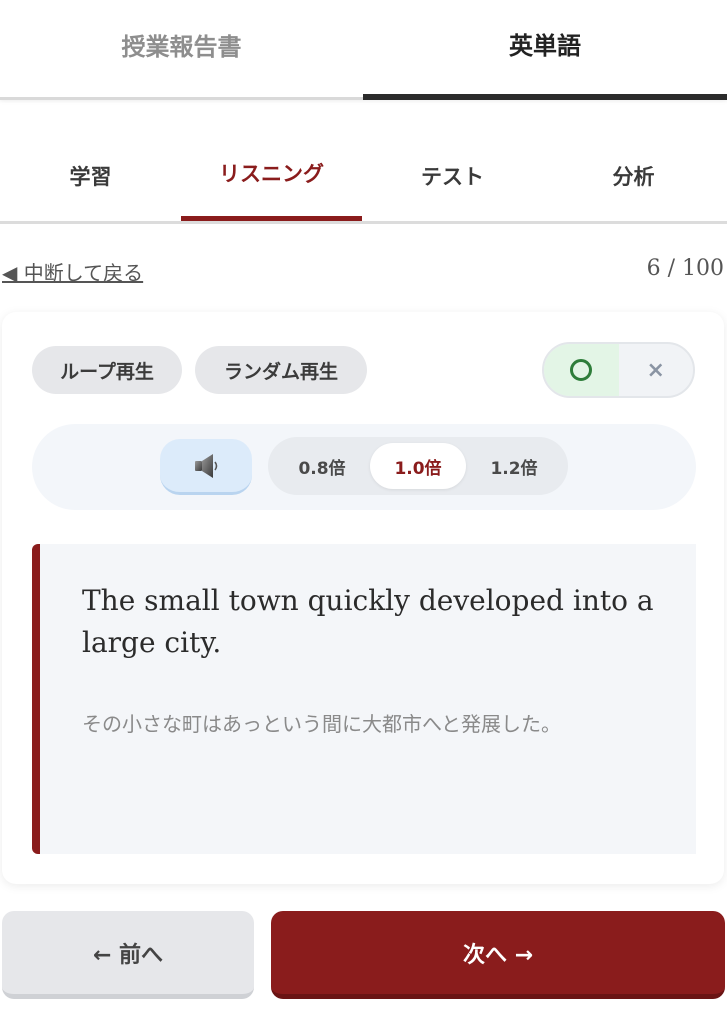  Describe the element at coordinates (72, 271) in the screenshot. I see `quit-back-link: ◀ 中断して戻る` at that location.